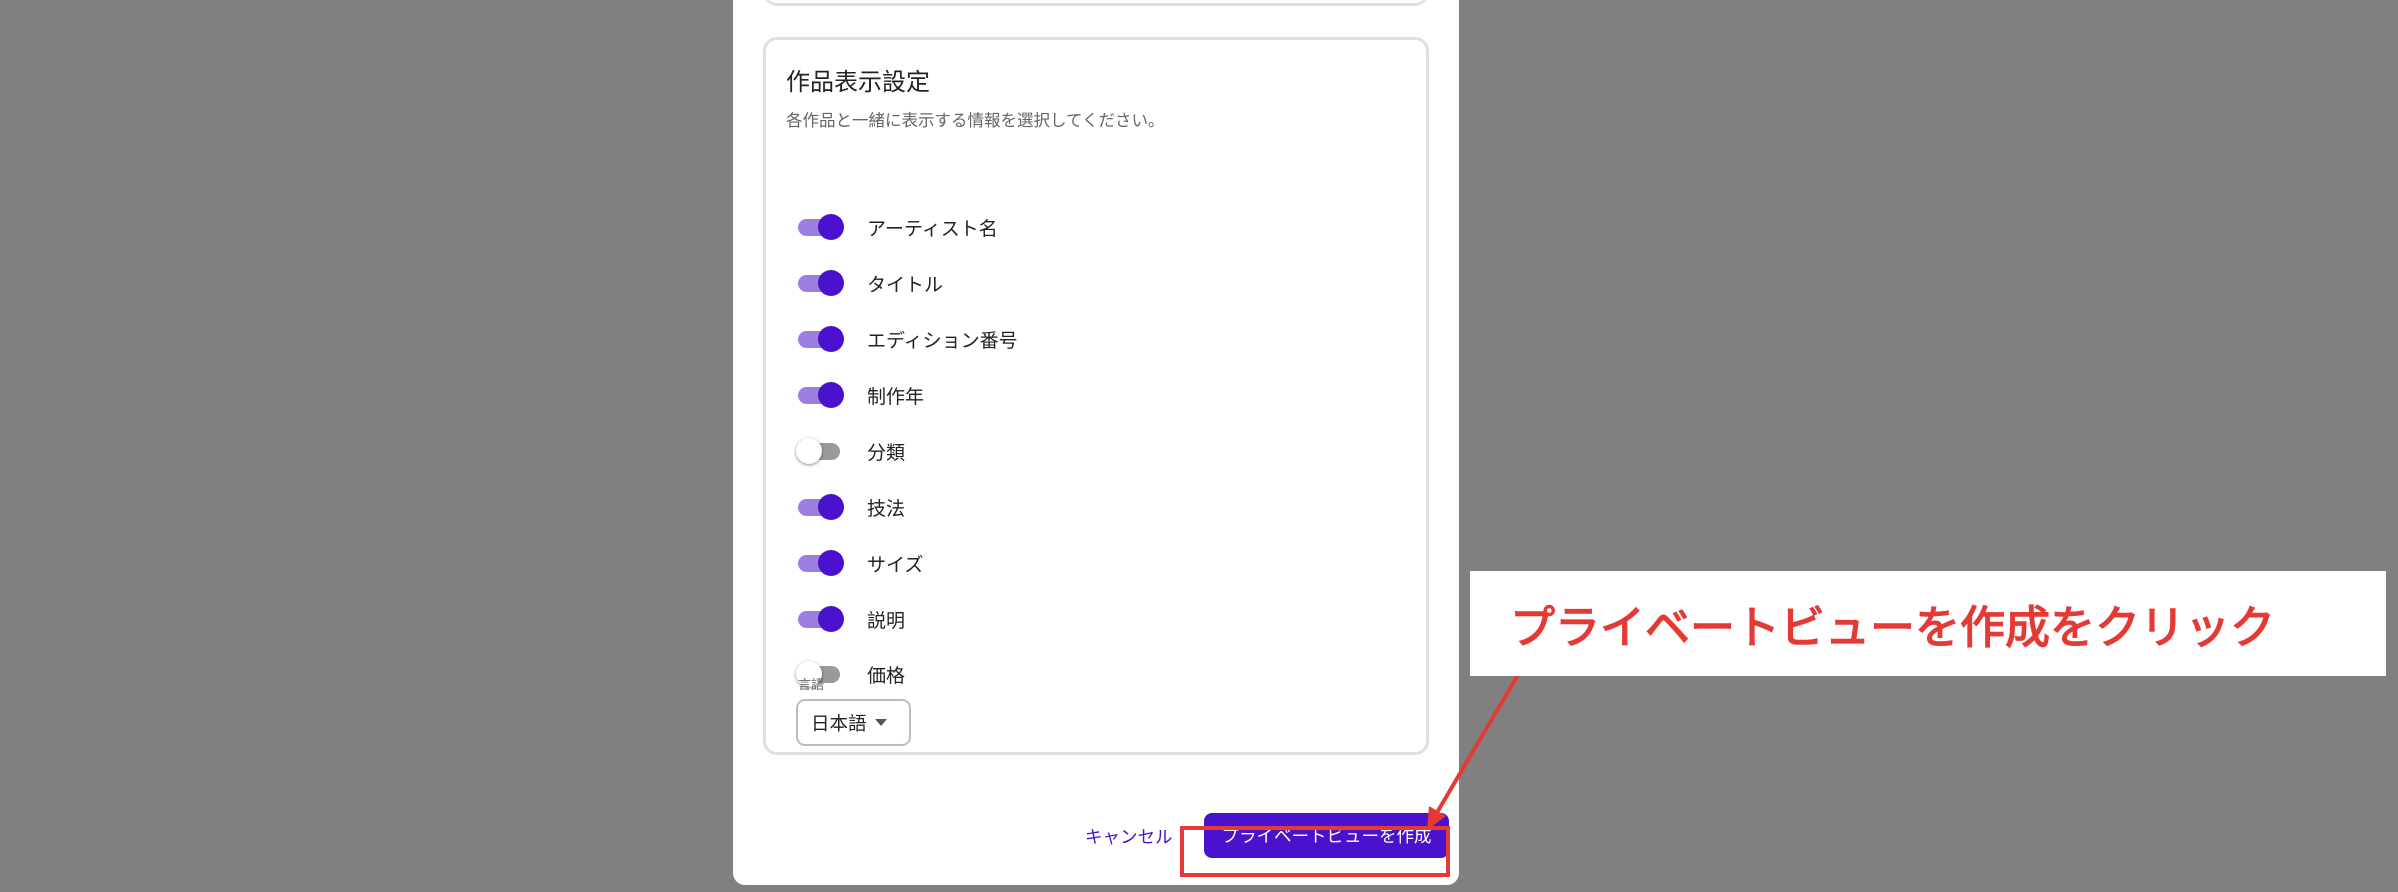  Describe the element at coordinates (1893, 627) in the screenshot. I see `annotation-text: プライベートビューを作成をクリック` at that location.